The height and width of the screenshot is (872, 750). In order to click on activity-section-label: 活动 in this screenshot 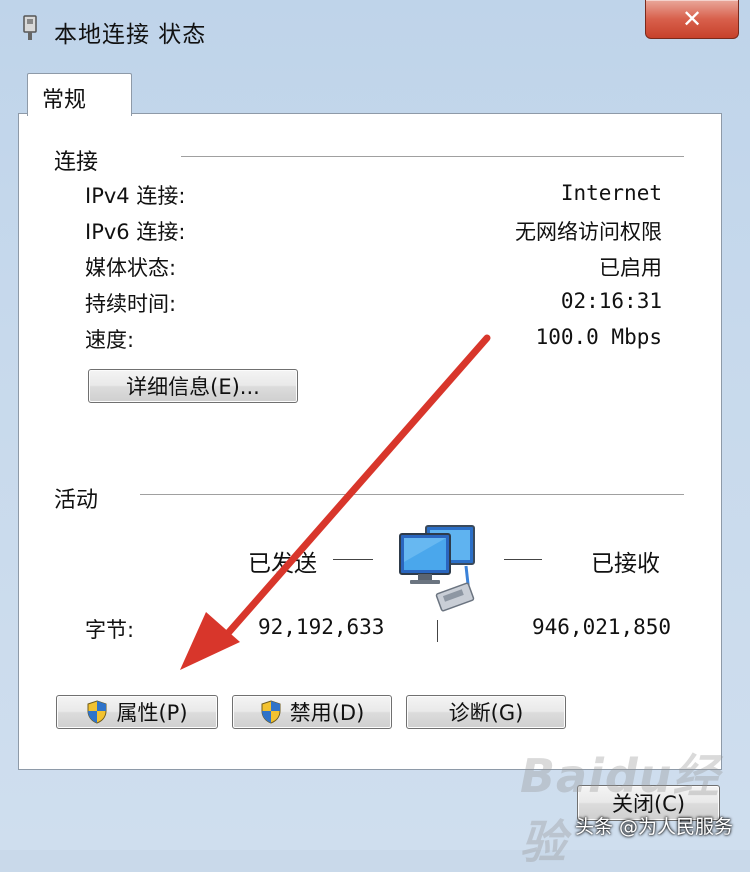, I will do `click(76, 500)`.